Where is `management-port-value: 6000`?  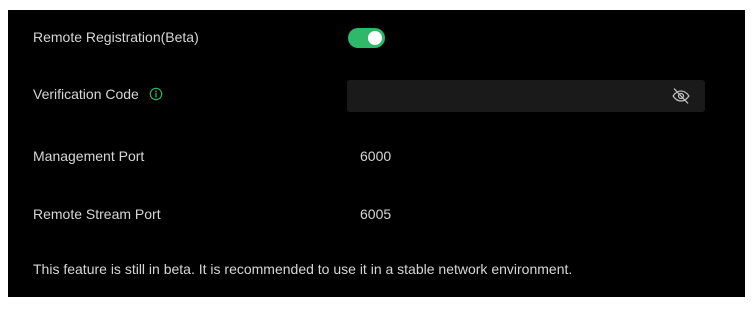
management-port-value: 6000 is located at coordinates (376, 156).